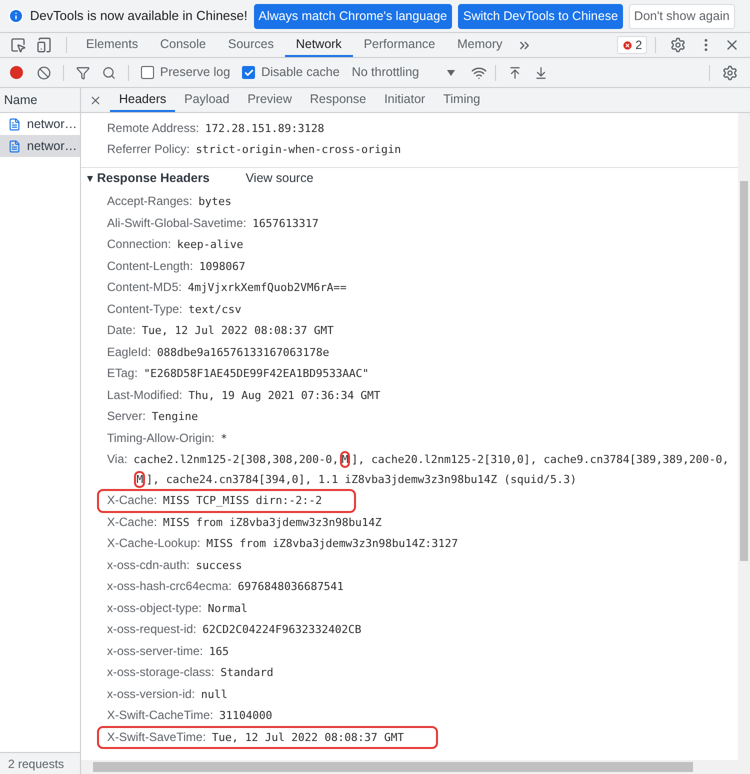 The height and width of the screenshot is (774, 750). I want to click on header-name: x-oss-hash-crc64ecma:, so click(169, 586).